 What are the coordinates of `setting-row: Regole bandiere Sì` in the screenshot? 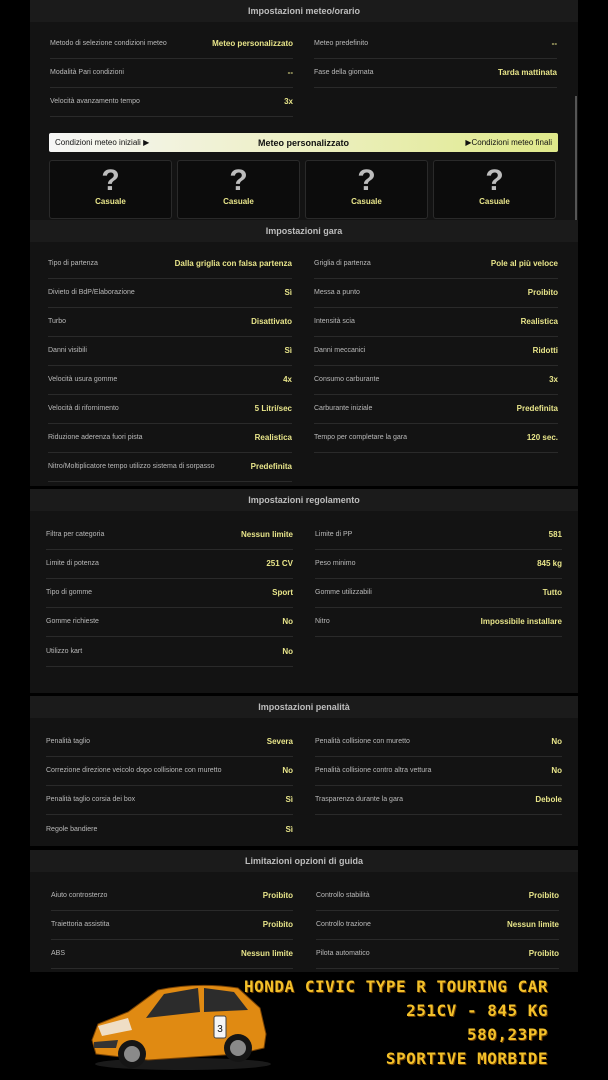 It's located at (169, 829).